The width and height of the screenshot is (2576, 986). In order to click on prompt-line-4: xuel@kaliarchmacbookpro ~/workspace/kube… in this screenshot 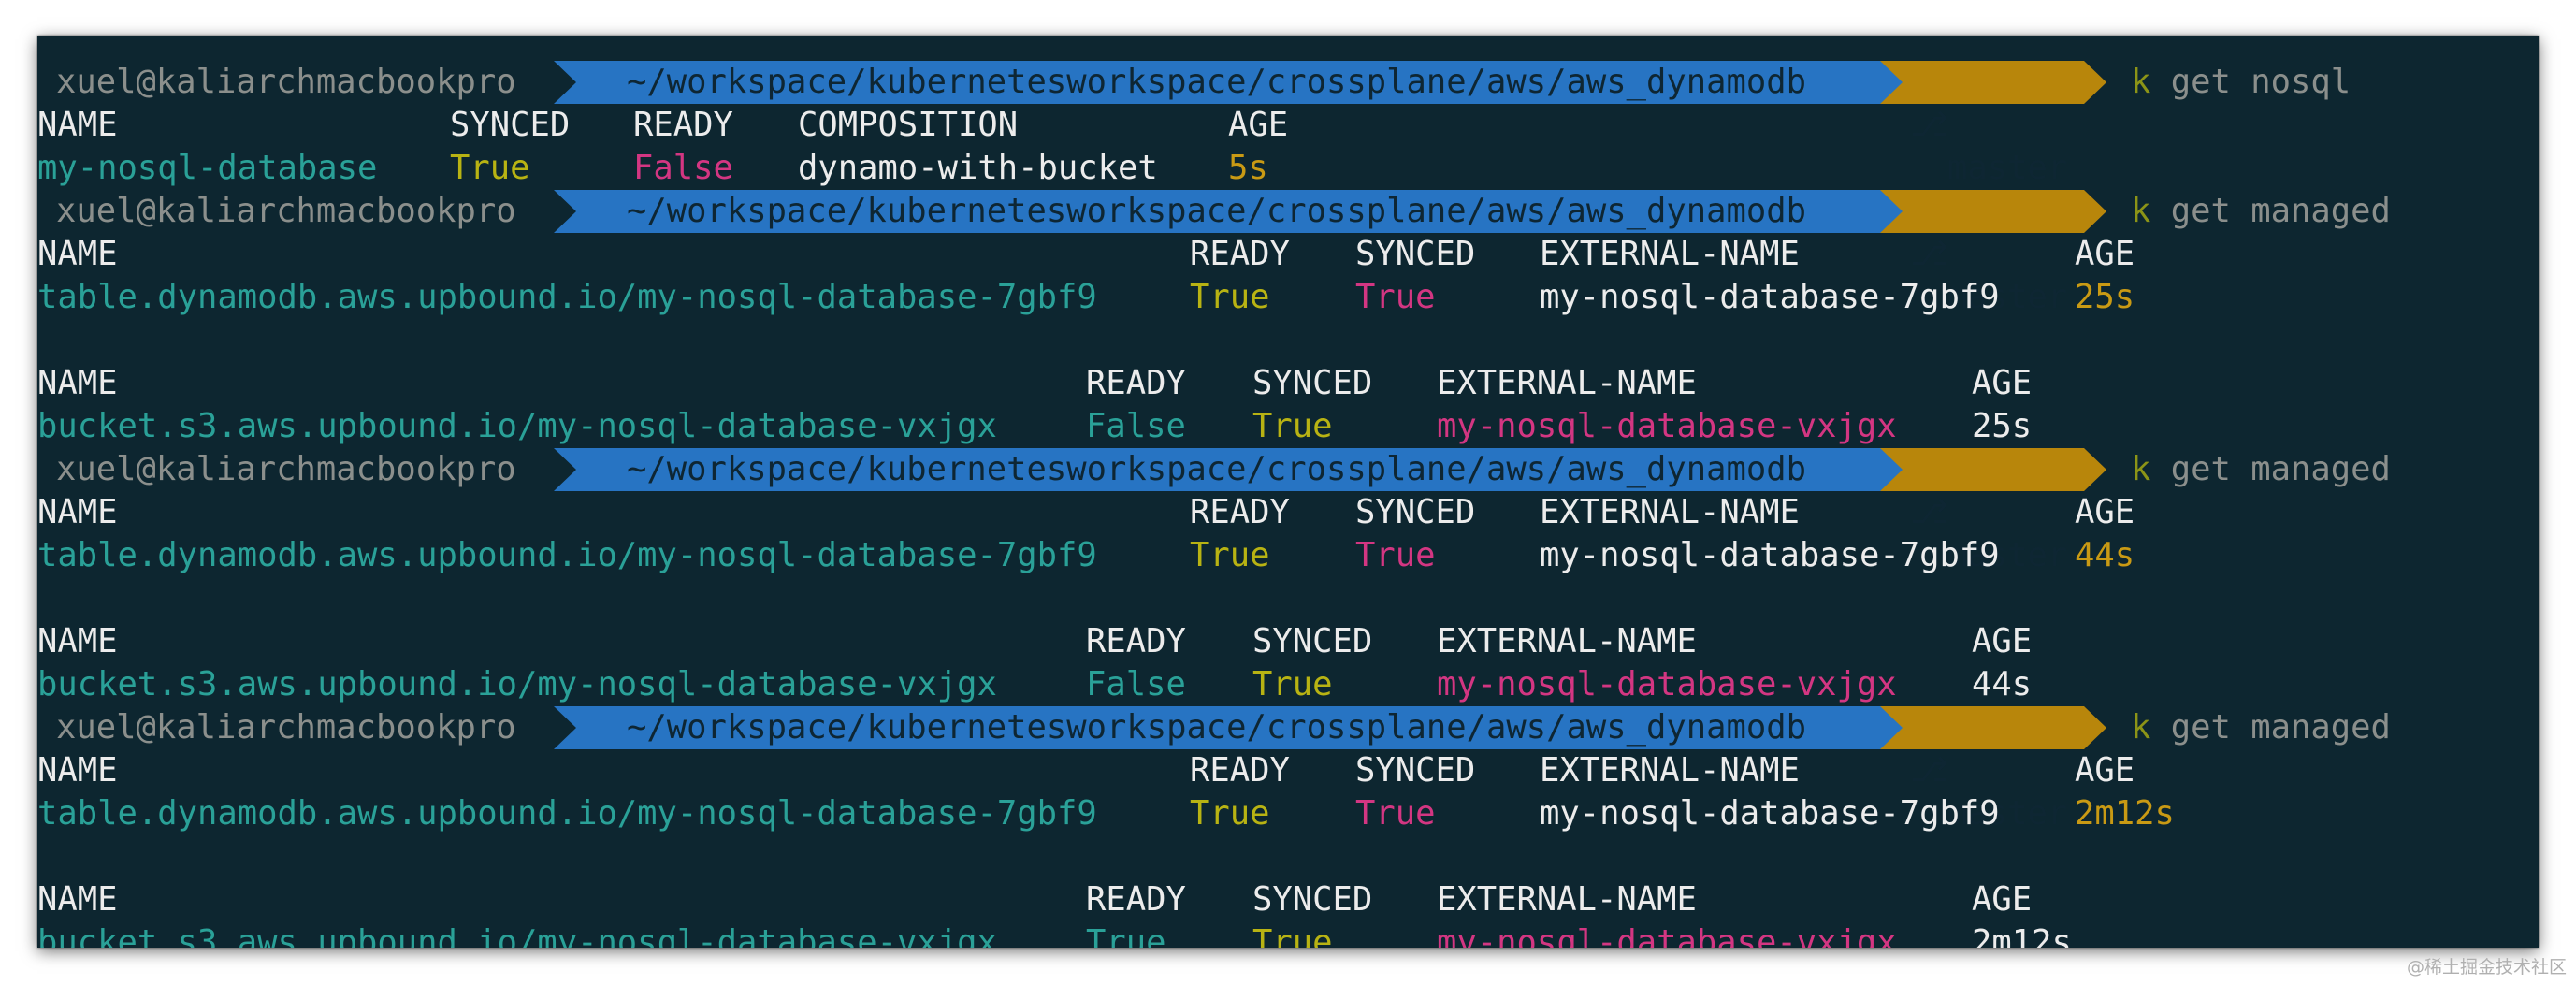, I will do `click(1288, 769)`.